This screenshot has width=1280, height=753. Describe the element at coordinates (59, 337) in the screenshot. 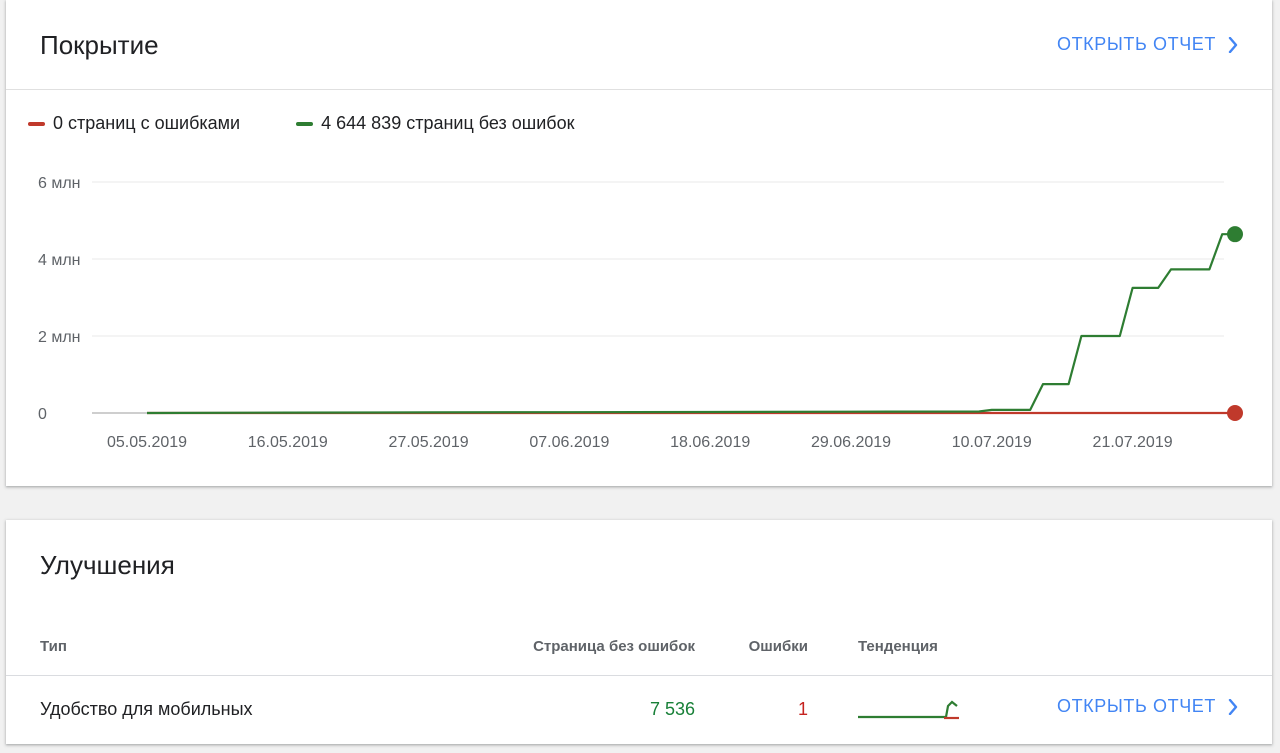

I see `y-tick-label: 2 млн` at that location.